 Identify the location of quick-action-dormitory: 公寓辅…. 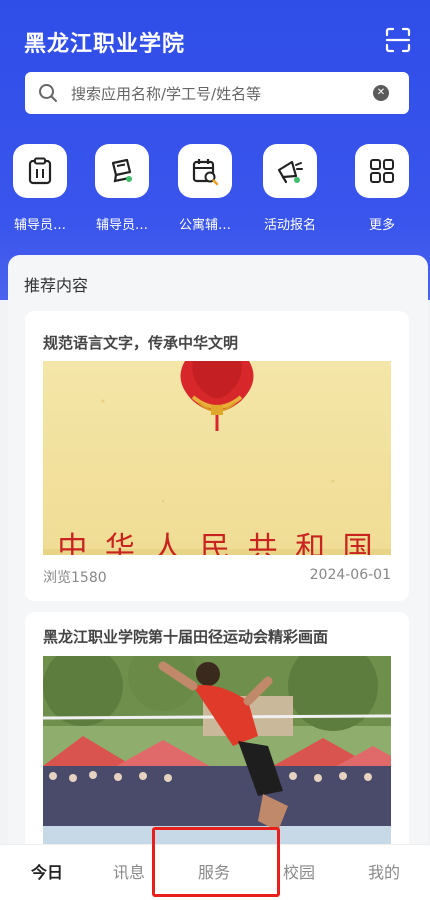
(205, 191).